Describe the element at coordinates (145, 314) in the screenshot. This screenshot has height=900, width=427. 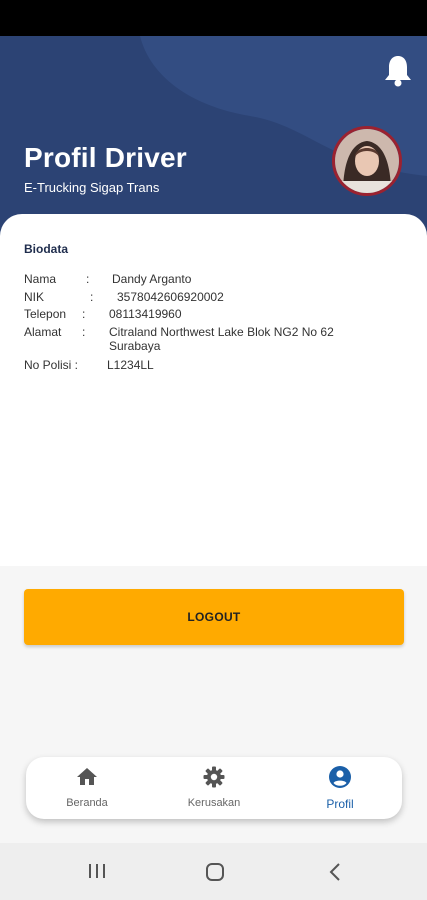
I see `telepon-value: 08113419960` at that location.